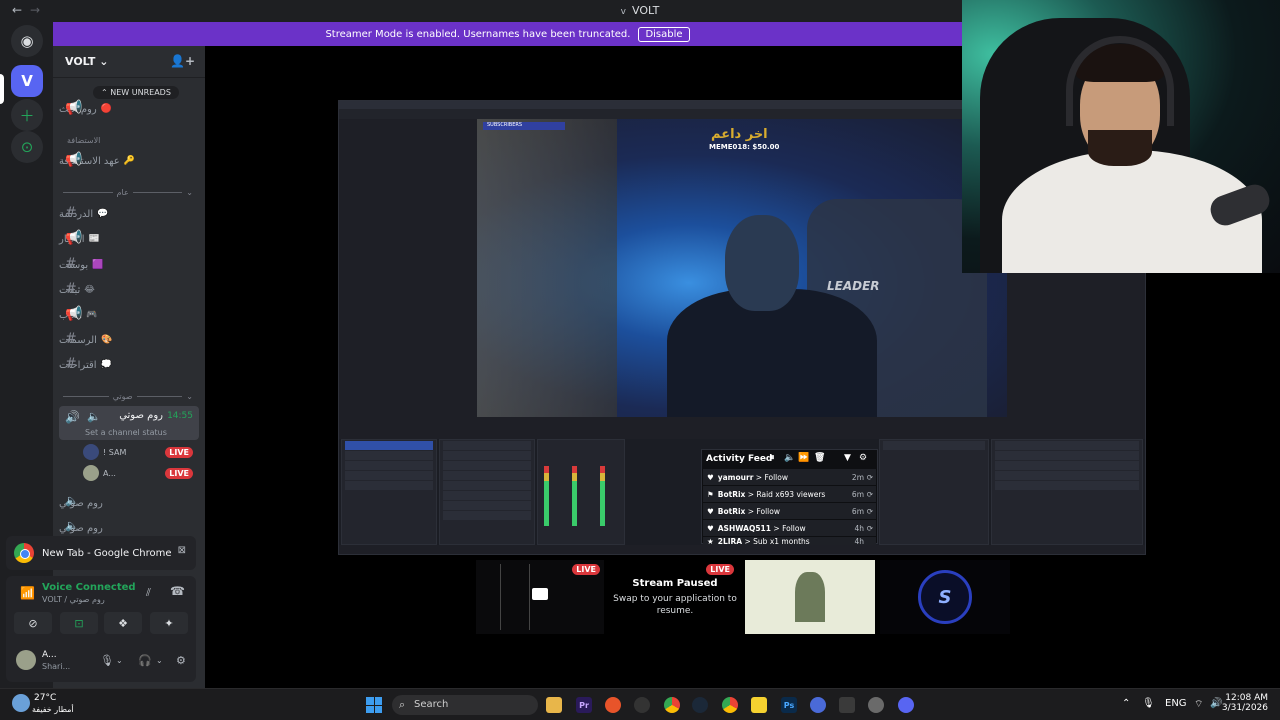  Describe the element at coordinates (129, 265) in the screenshot. I see `text-channel: # 🟪 بوستت` at that location.